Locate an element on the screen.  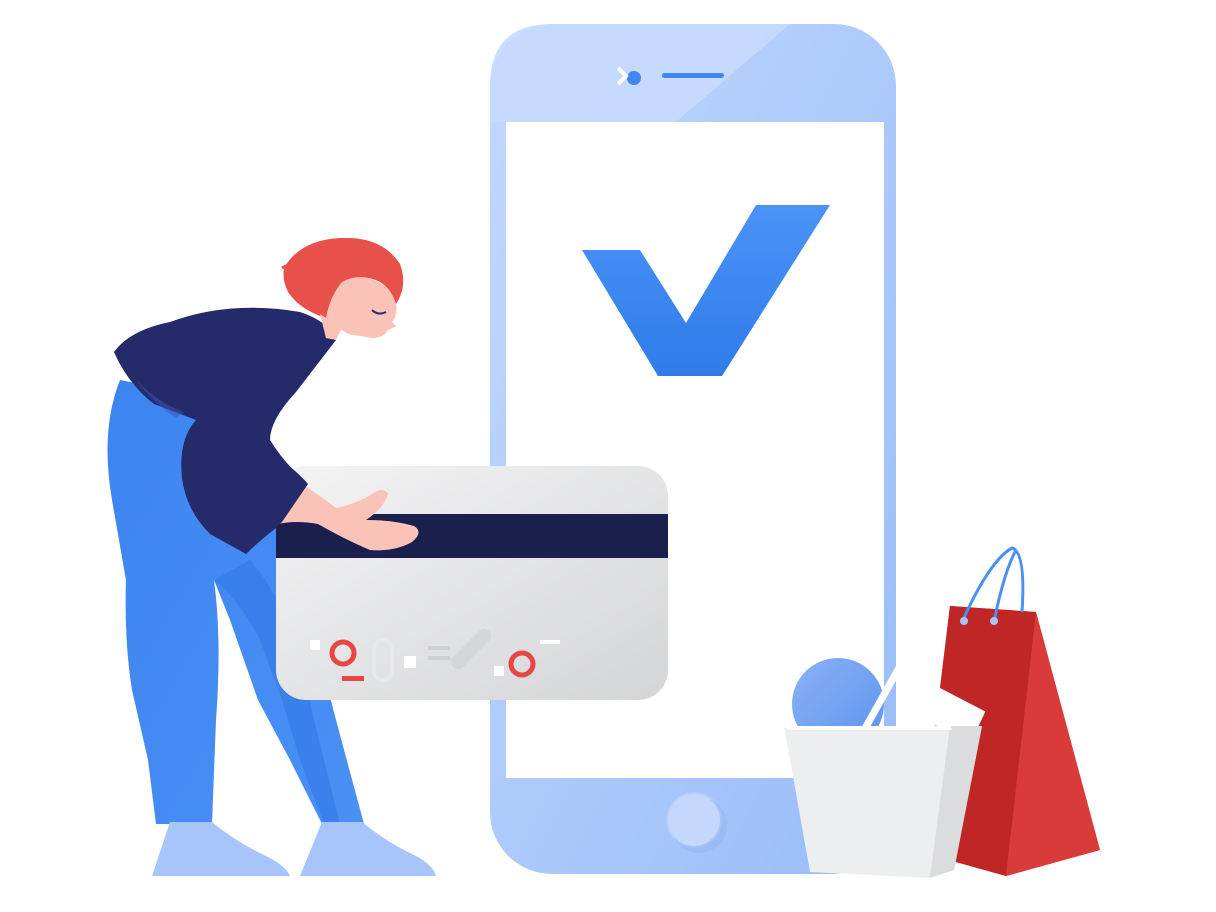
credit-card is located at coordinates (472, 583).